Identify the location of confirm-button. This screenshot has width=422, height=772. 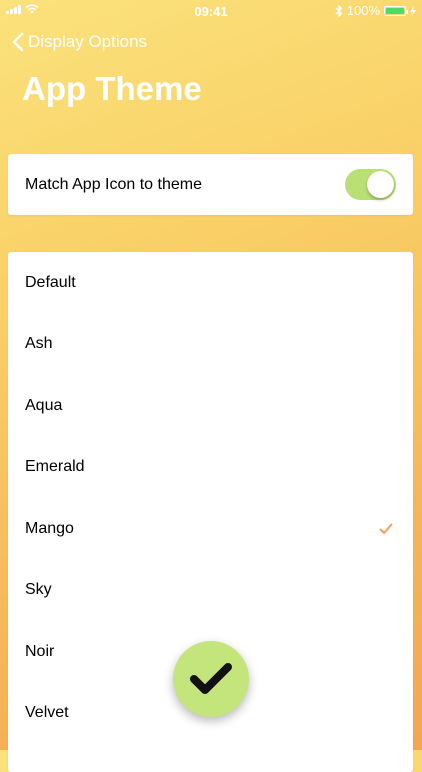
(211, 679).